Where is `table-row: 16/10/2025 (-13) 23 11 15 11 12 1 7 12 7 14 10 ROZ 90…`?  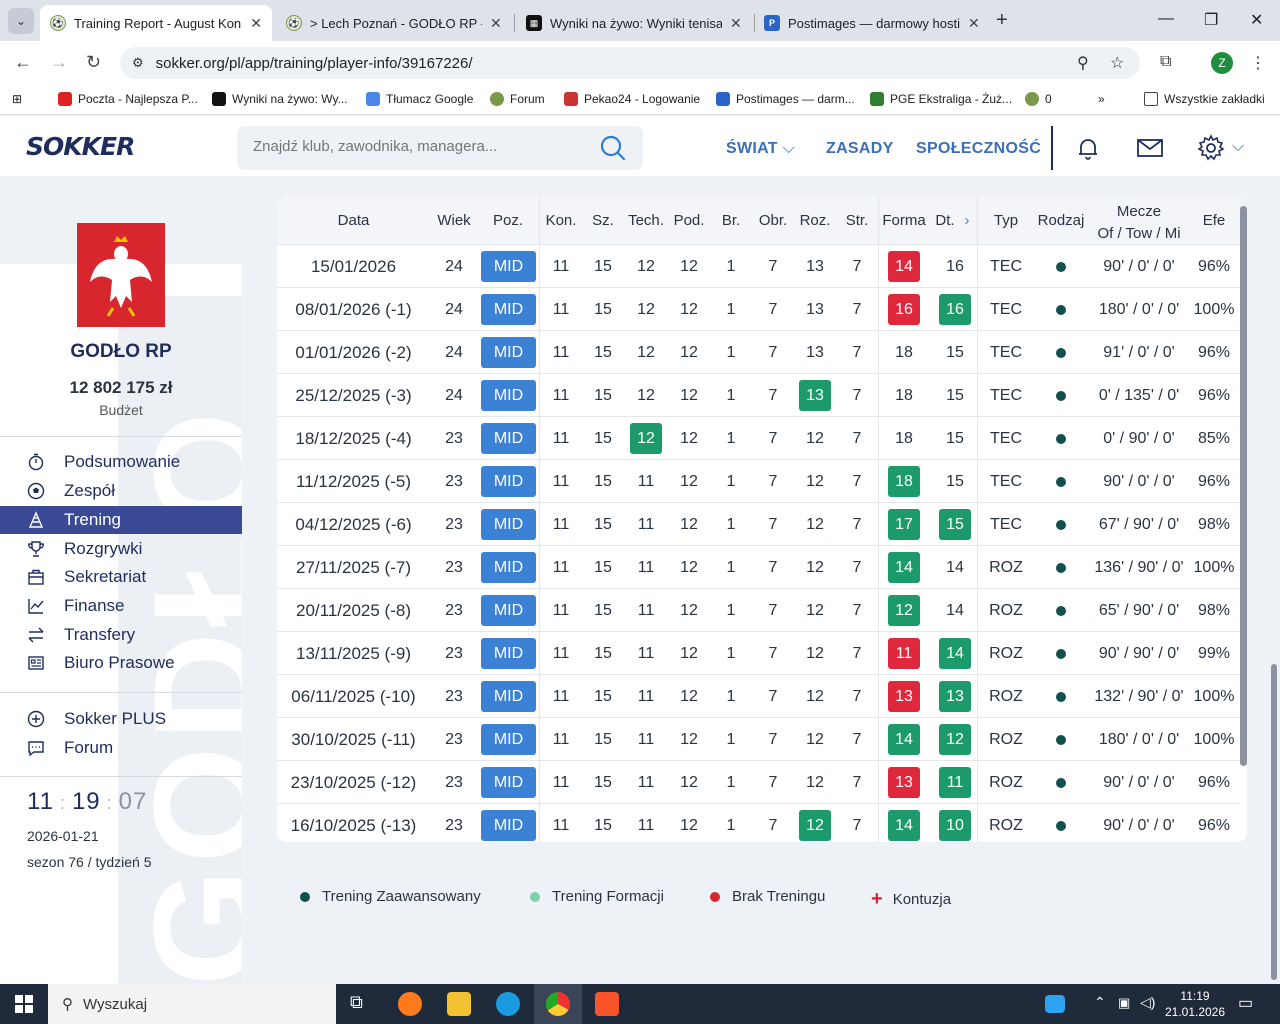 table-row: 16/10/2025 (-13) 23 11 15 11 12 1 7 12 7 14 10 ROZ 90… is located at coordinates (758, 822).